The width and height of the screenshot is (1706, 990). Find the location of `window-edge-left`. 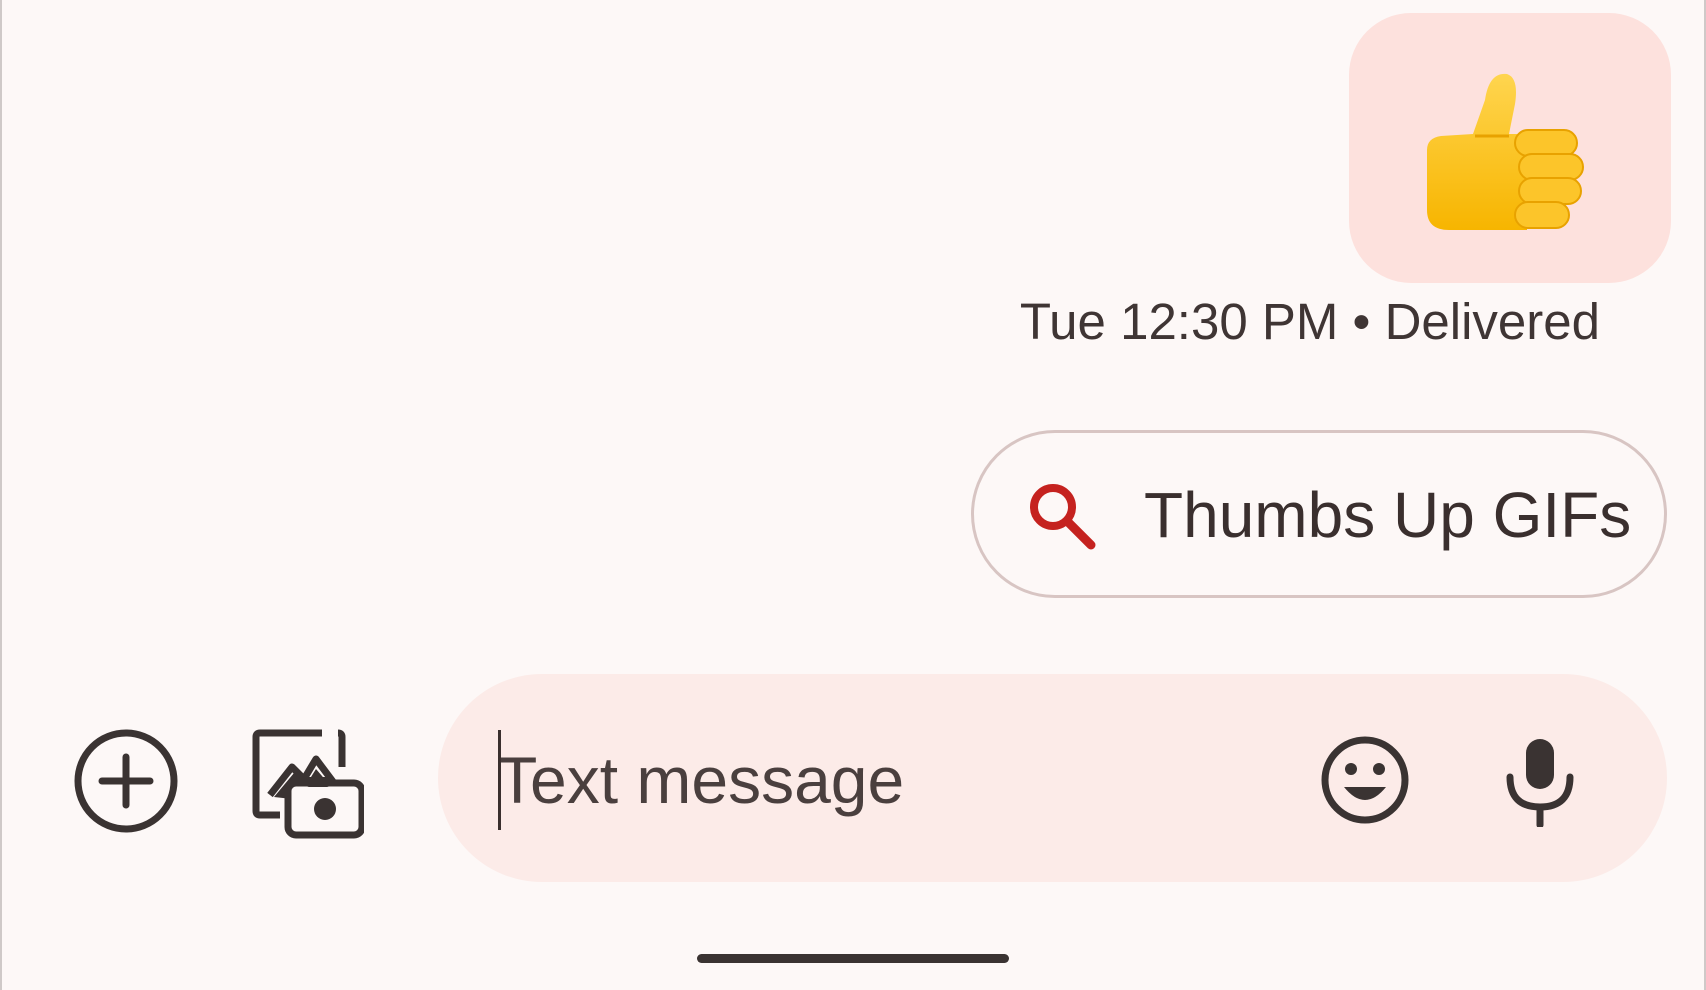

window-edge-left is located at coordinates (1, 495).